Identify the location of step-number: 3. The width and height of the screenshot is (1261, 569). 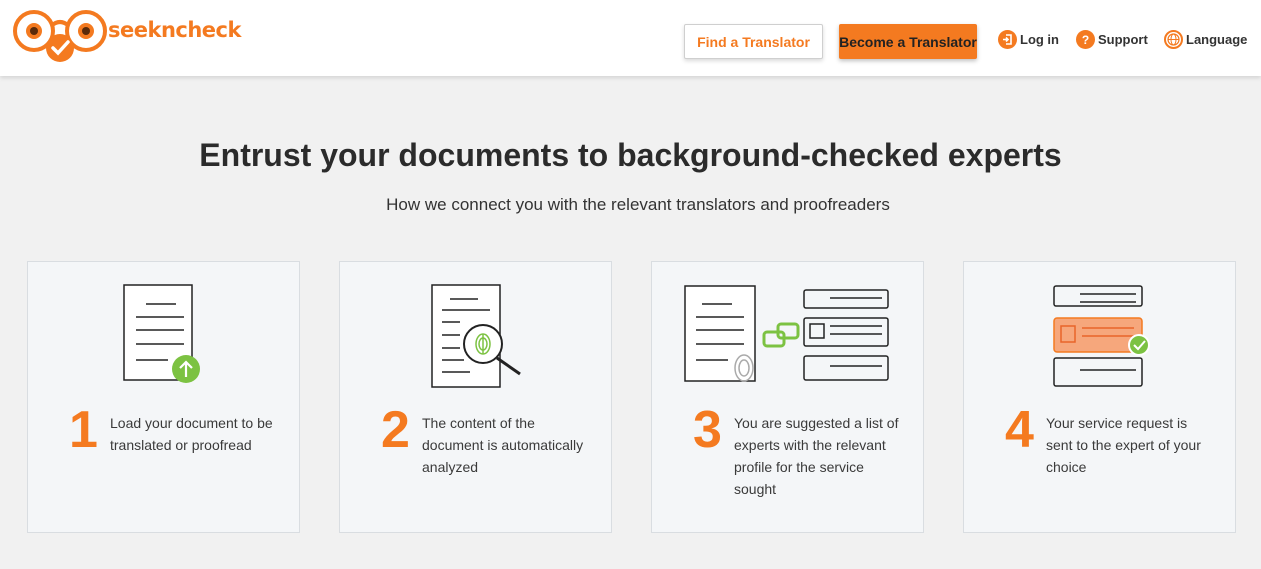
(707, 430).